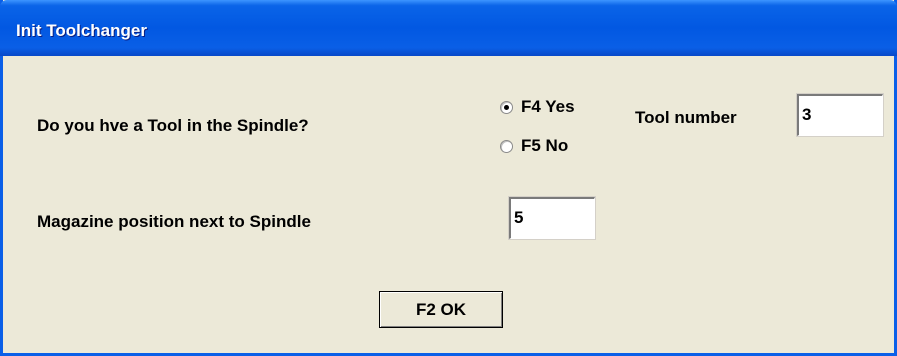 The width and height of the screenshot is (897, 356). Describe the element at coordinates (840, 115) in the screenshot. I see `tool-number-input: 3` at that location.